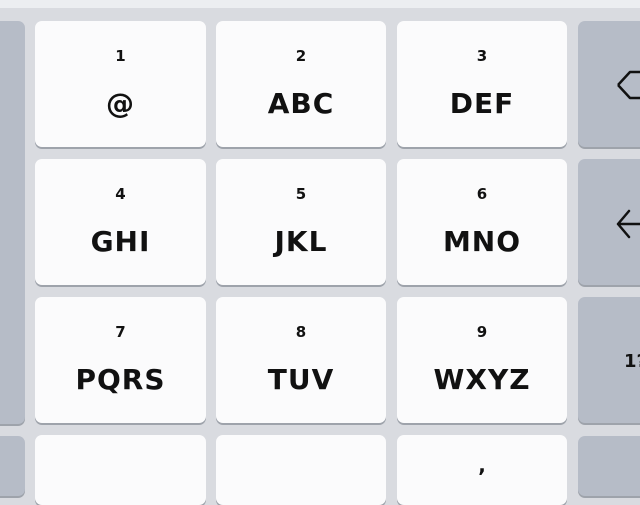  I want to click on left-function-key, so click(12, 222).